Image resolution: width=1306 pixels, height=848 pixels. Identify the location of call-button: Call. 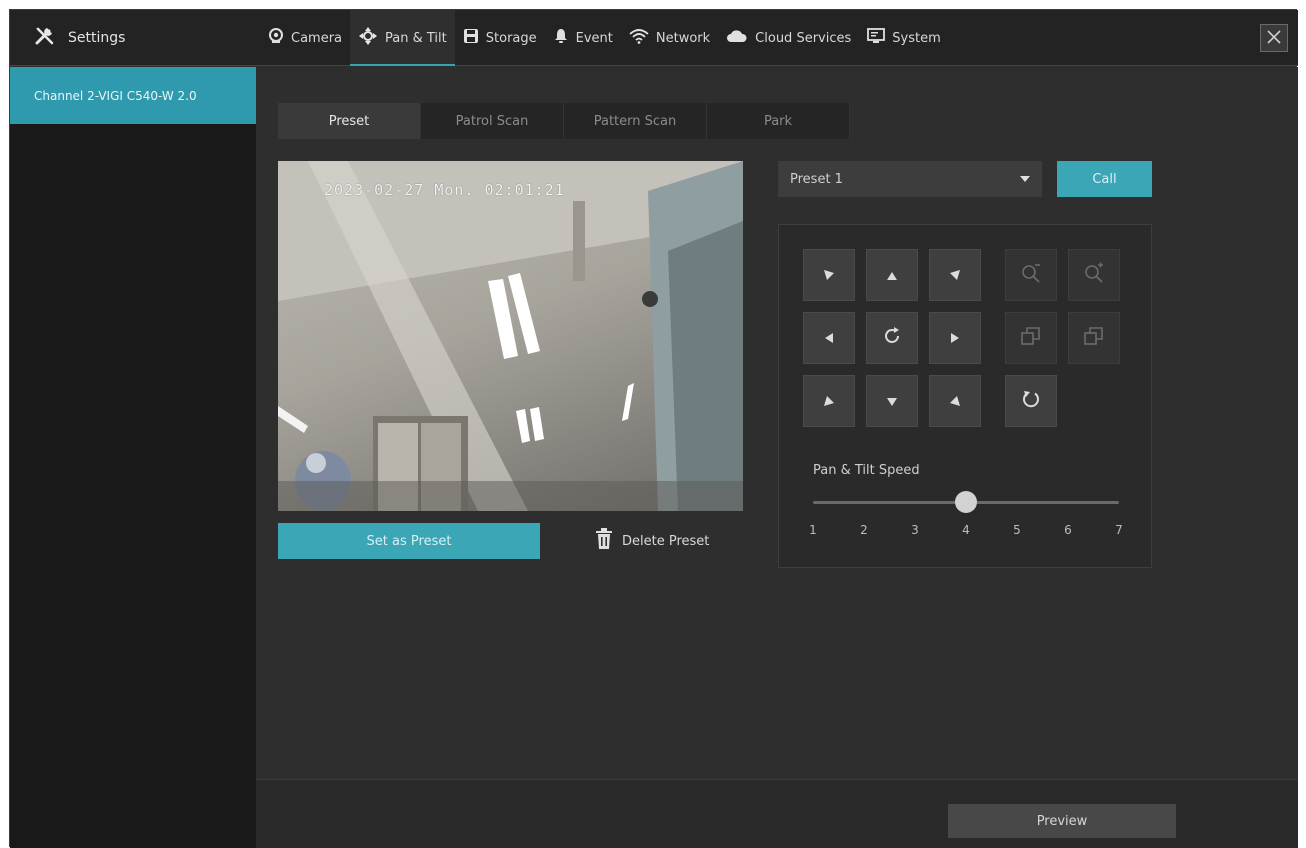
(1104, 179).